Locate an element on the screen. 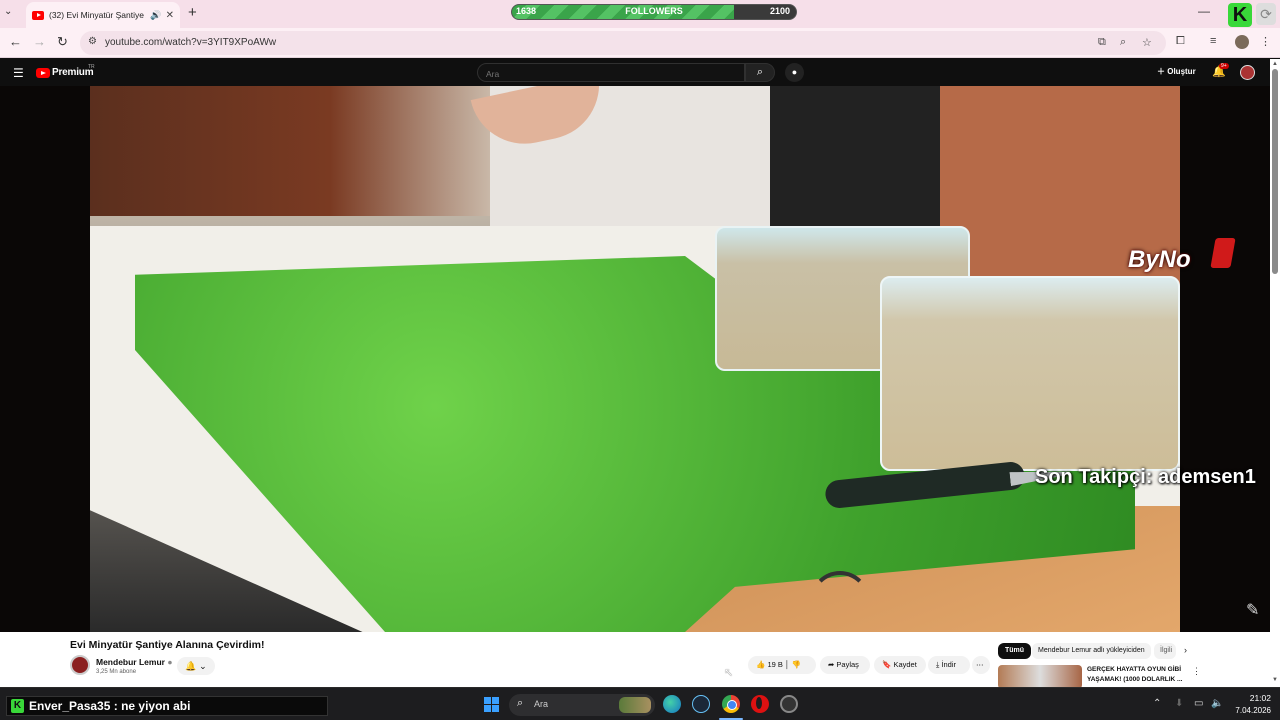 Image resolution: width=1280 pixels, height=720 pixels. taskbar-search-placeholder: Ara is located at coordinates (541, 704).